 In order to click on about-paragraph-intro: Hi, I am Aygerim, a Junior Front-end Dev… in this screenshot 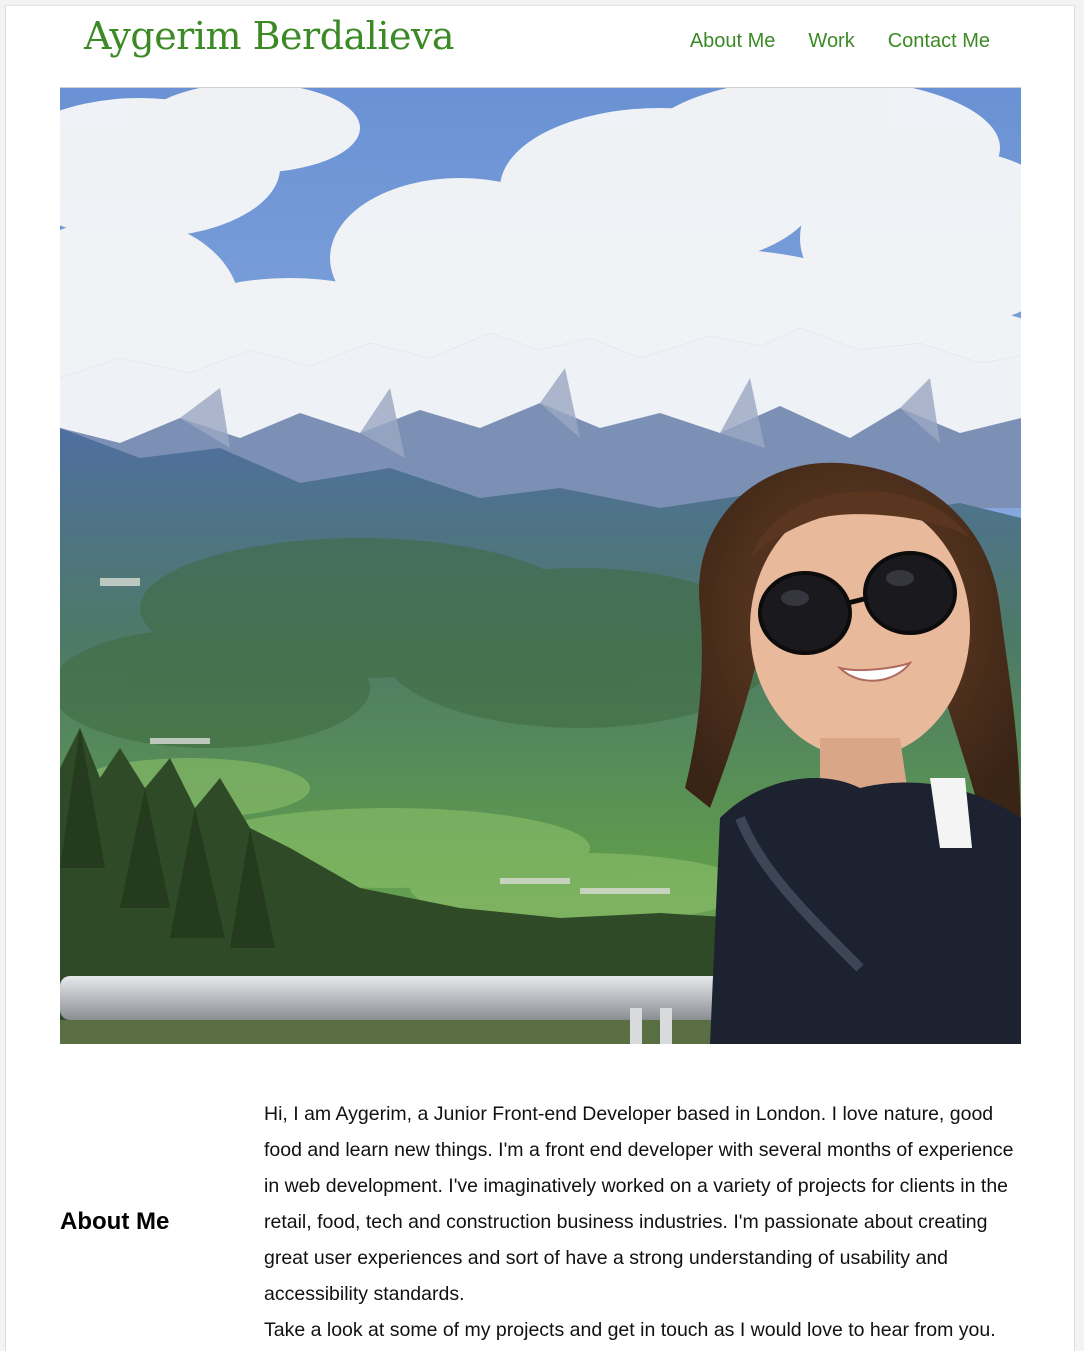, I will do `click(639, 1204)`.